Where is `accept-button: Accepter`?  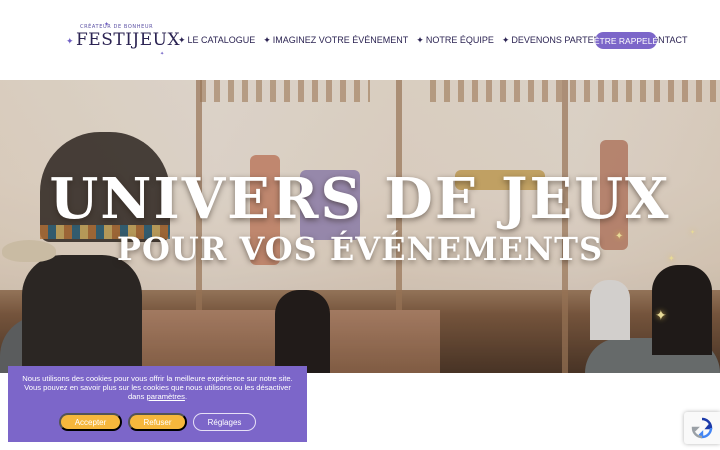 accept-button: Accepter is located at coordinates (90, 422).